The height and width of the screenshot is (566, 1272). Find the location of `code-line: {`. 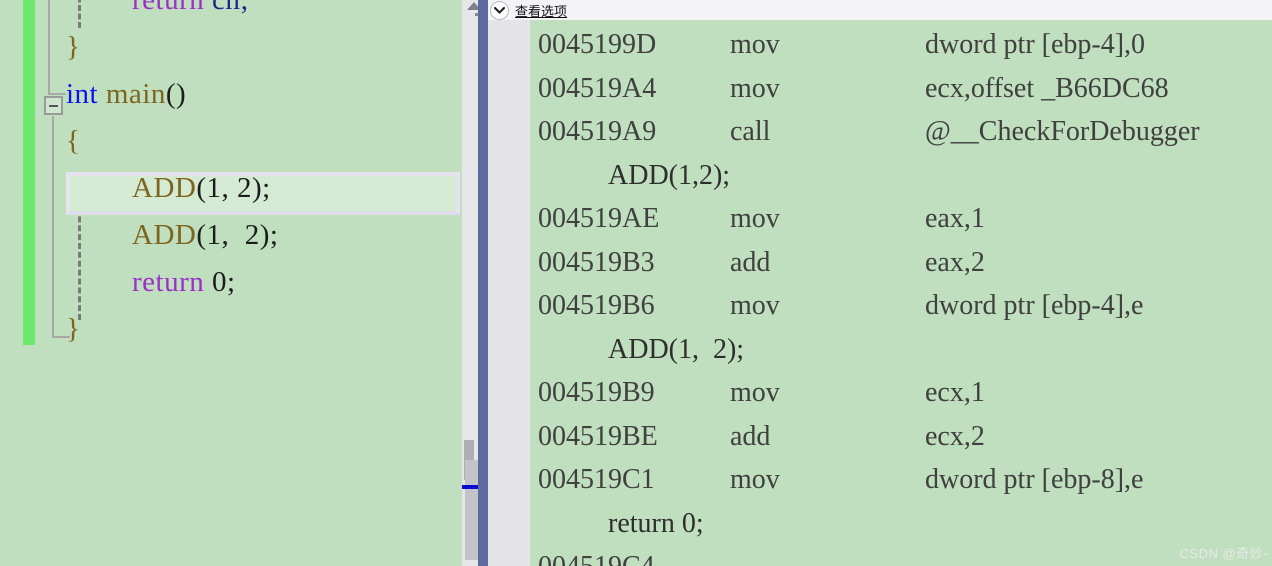

code-line: { is located at coordinates (73, 141).